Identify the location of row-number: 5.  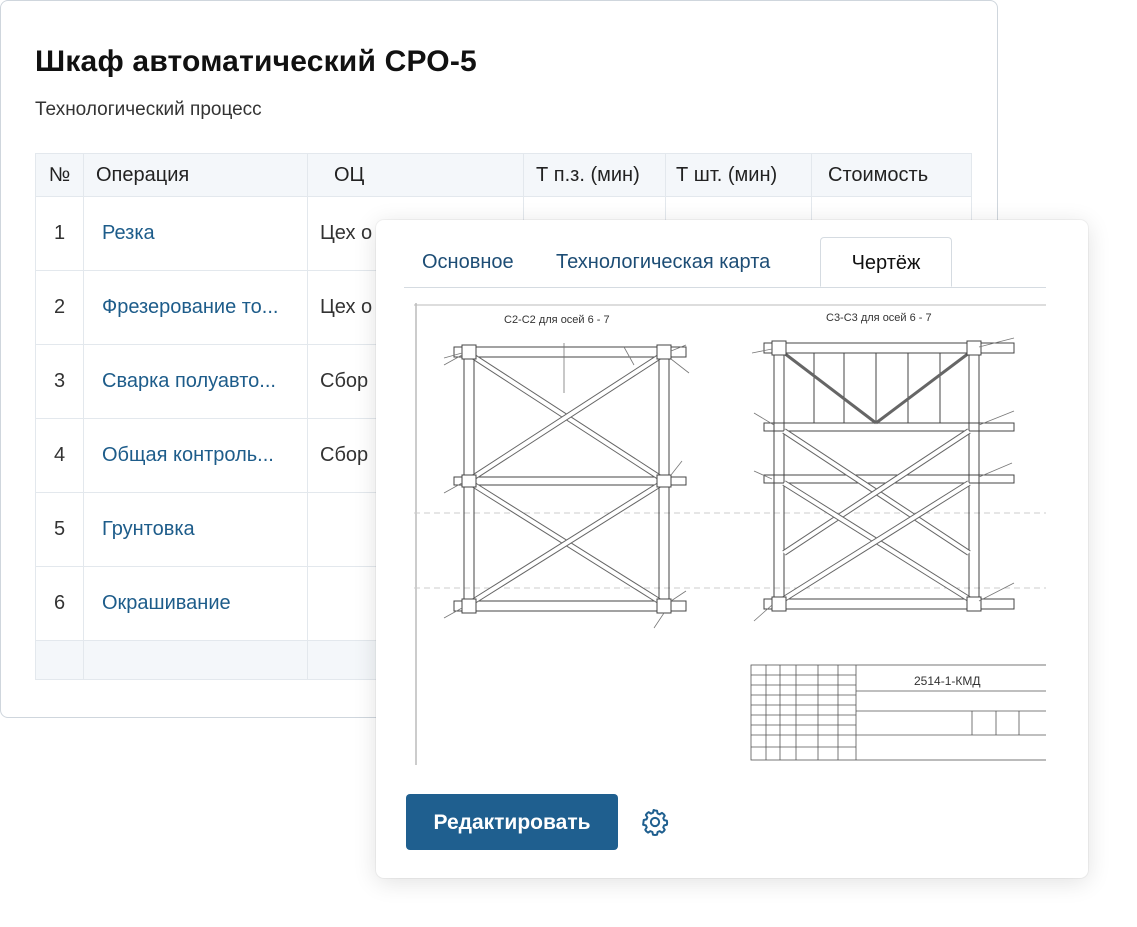
(59, 529).